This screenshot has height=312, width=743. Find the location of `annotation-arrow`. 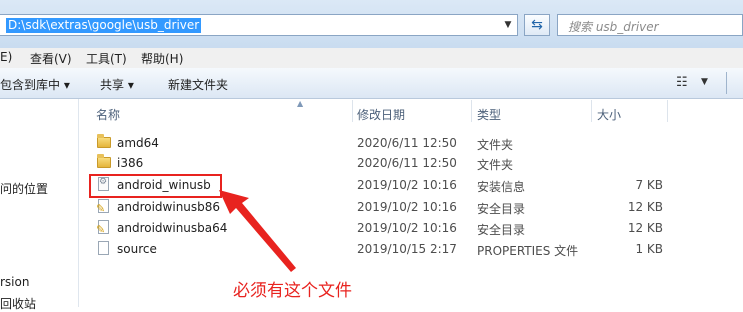

annotation-arrow is located at coordinates (257, 231).